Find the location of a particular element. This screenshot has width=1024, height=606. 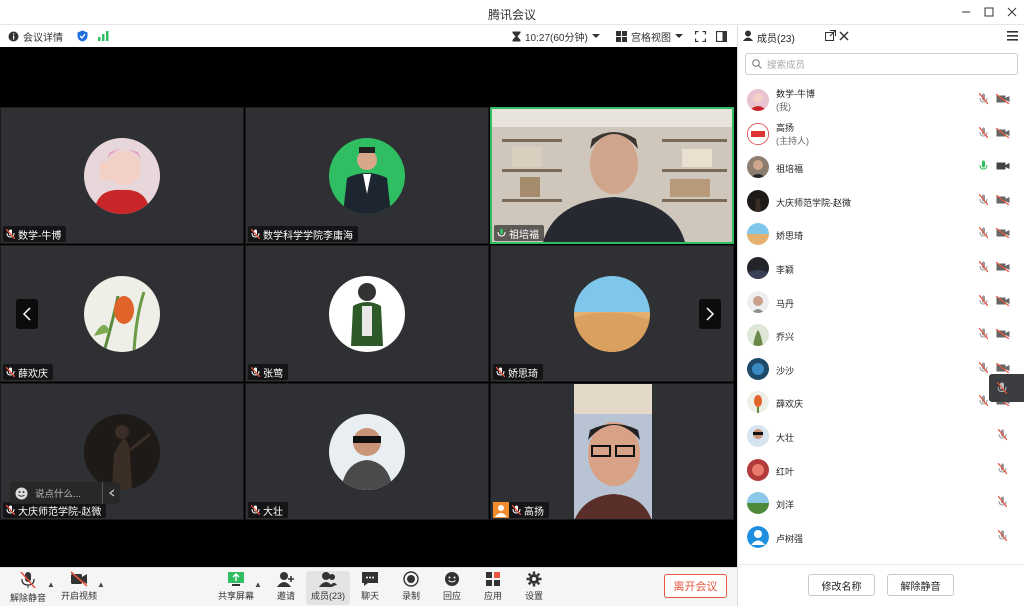

meeting-detail-button: 会议详情 is located at coordinates (35, 36).